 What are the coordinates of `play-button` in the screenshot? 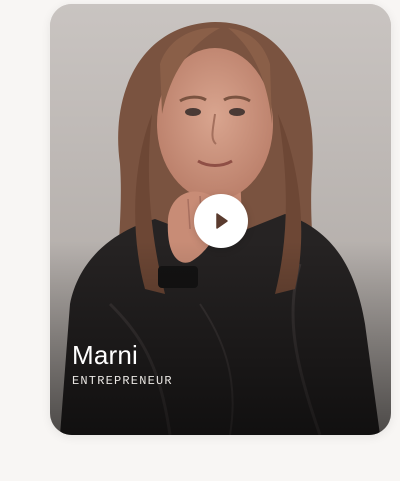 It's located at (221, 221).